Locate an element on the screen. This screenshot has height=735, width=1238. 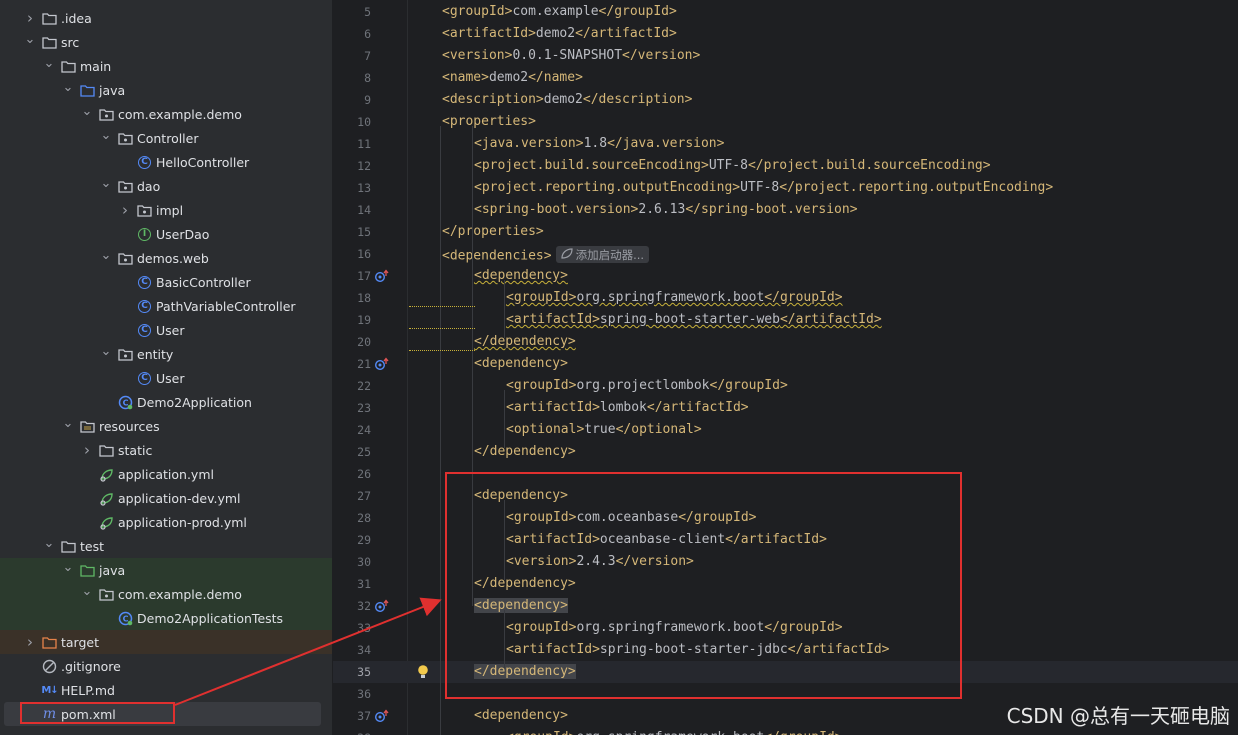
xml-tag: <optional> is located at coordinates (545, 429).